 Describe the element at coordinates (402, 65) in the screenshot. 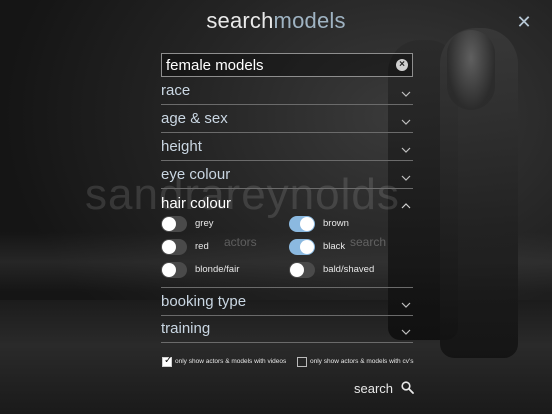

I see `clear-icon: ×` at that location.